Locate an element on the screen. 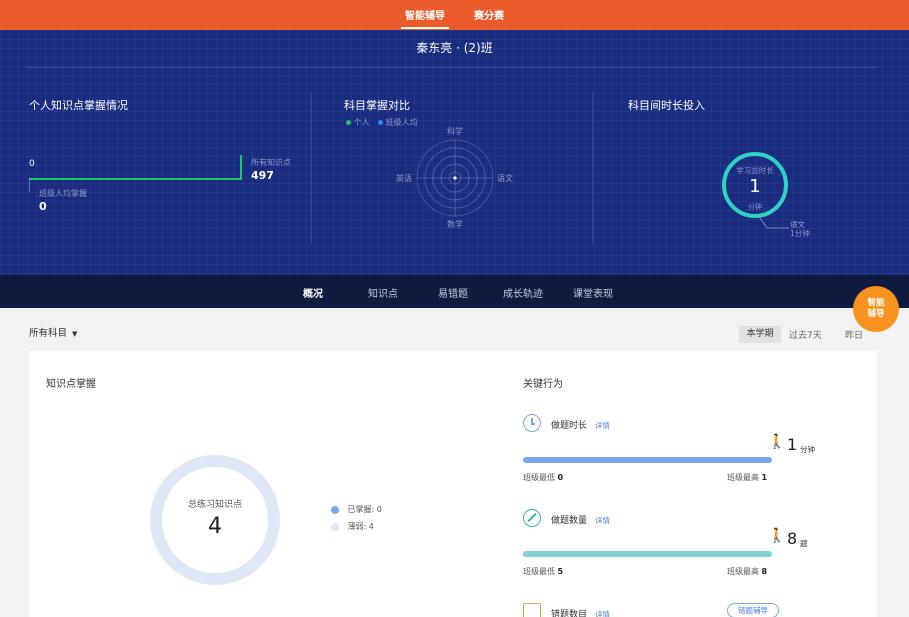 The image size is (909, 617). hero-divider is located at coordinates (451, 67).